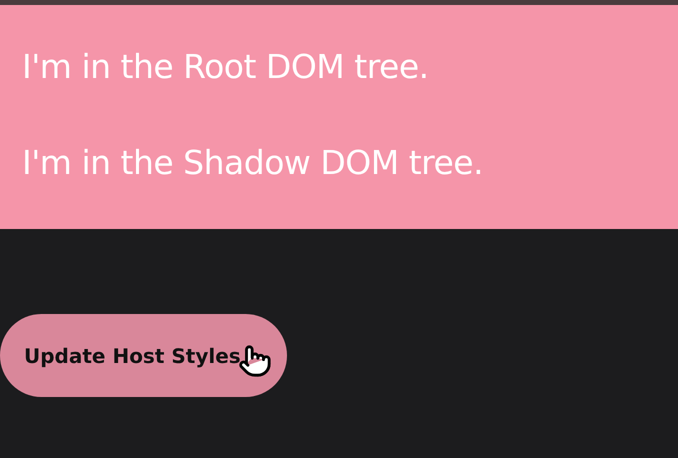  I want to click on hand-cursor-icon, so click(255, 361).